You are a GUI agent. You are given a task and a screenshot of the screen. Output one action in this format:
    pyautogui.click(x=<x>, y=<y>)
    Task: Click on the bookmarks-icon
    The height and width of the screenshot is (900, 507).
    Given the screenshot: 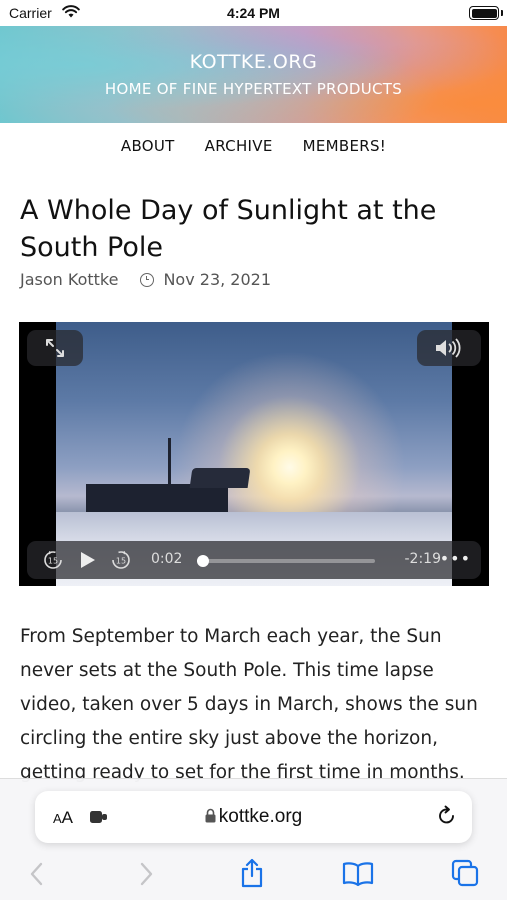 What is the action you would take?
    pyautogui.click(x=358, y=874)
    